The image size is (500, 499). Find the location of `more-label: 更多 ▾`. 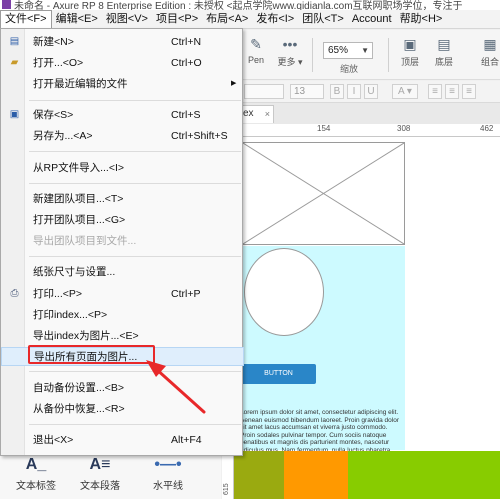

more-label: 更多 ▾ is located at coordinates (290, 62).